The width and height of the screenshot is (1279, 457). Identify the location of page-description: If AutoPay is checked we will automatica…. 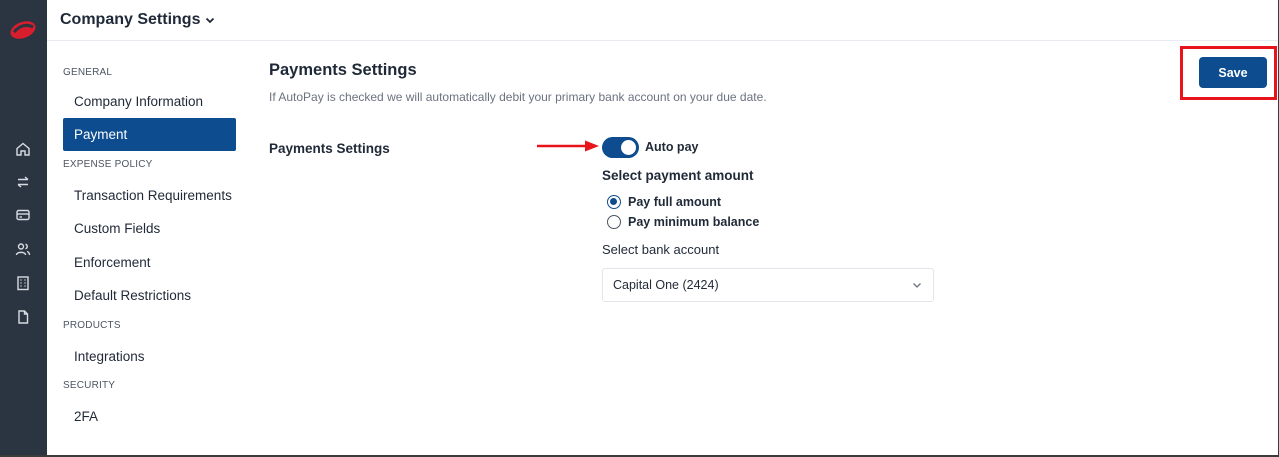
(518, 97).